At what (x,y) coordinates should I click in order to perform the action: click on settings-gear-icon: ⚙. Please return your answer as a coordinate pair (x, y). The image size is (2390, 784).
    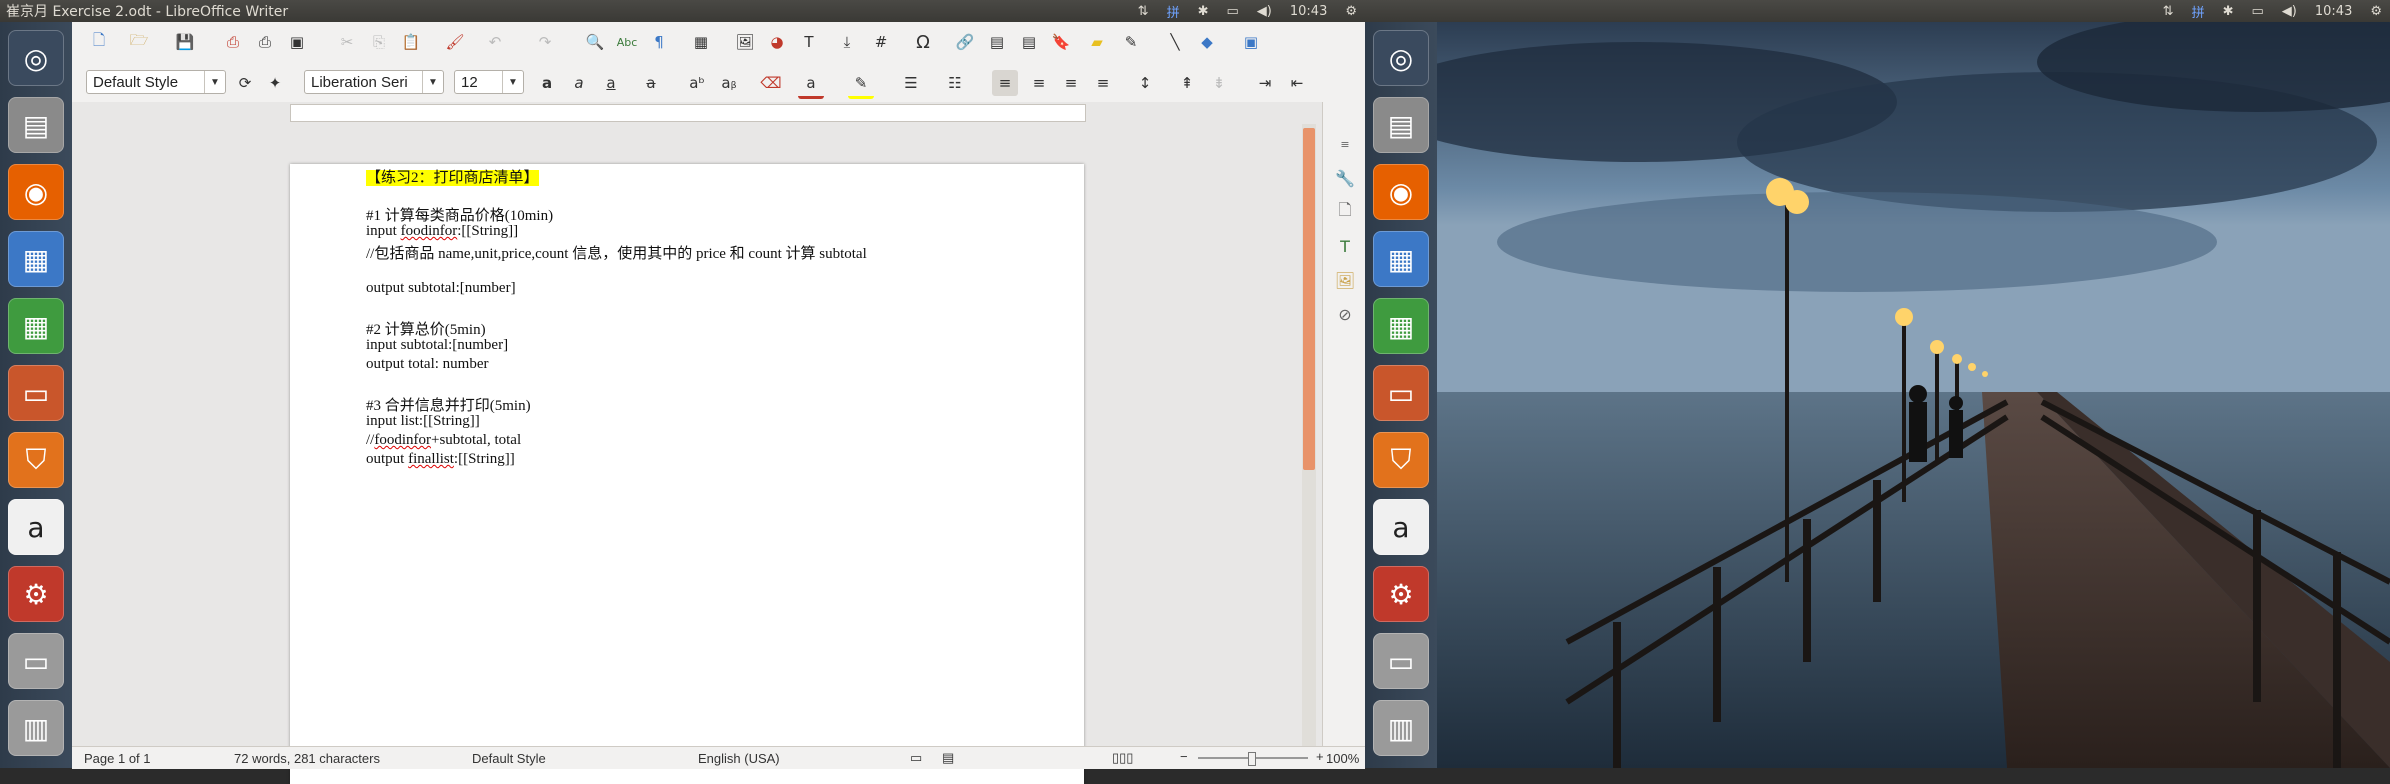
    Looking at the image, I should click on (2376, 11).